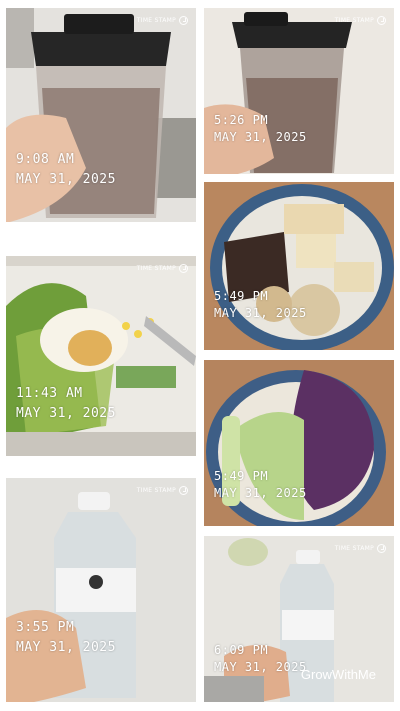 This screenshot has width=400, height=711. I want to click on photo-time: 11:43 AM, so click(49, 393).